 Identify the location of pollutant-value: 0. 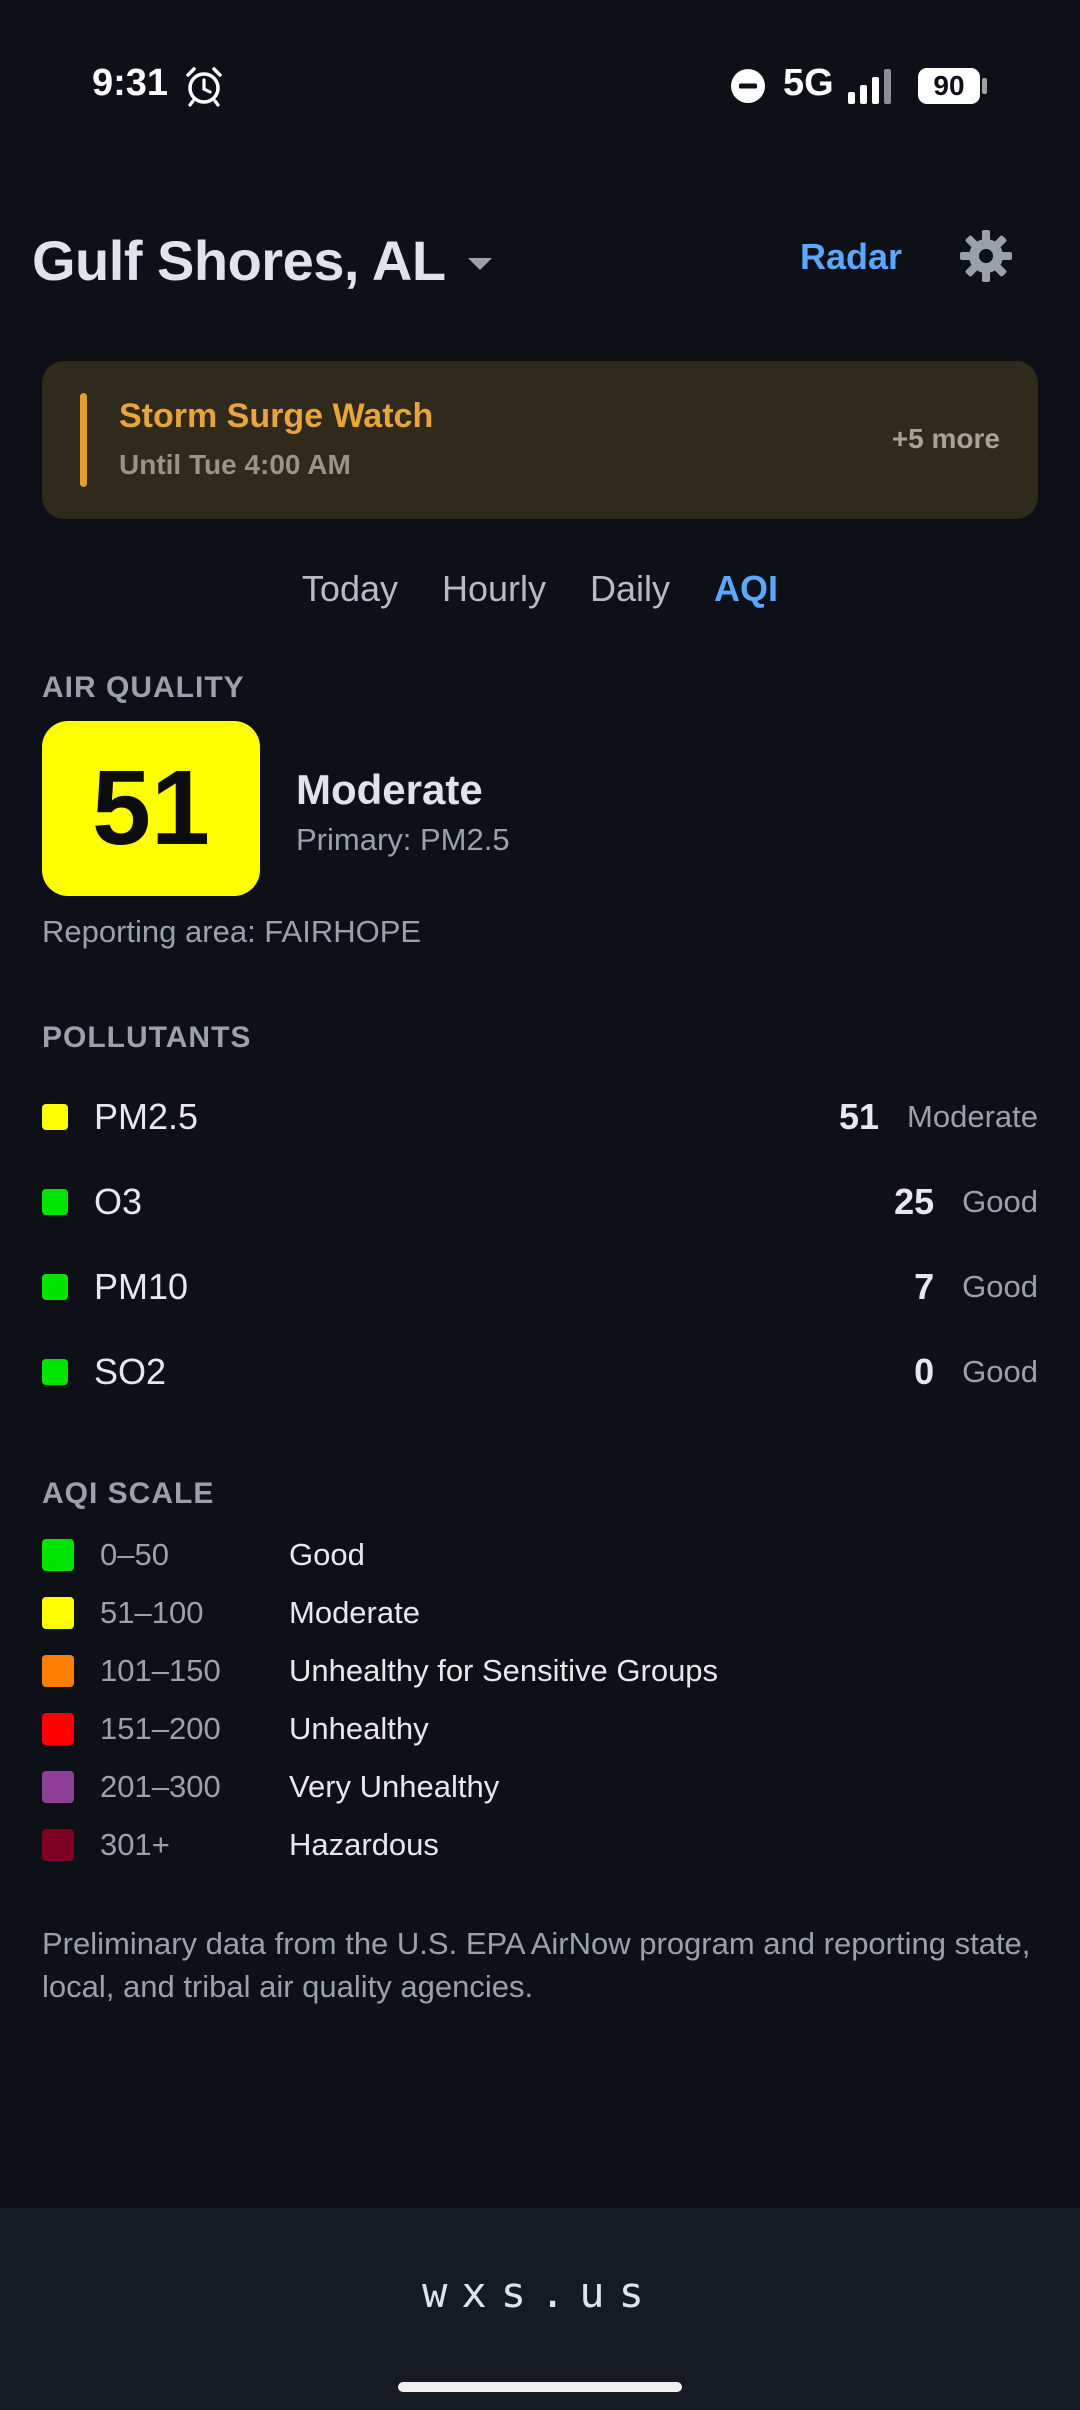
(924, 1371).